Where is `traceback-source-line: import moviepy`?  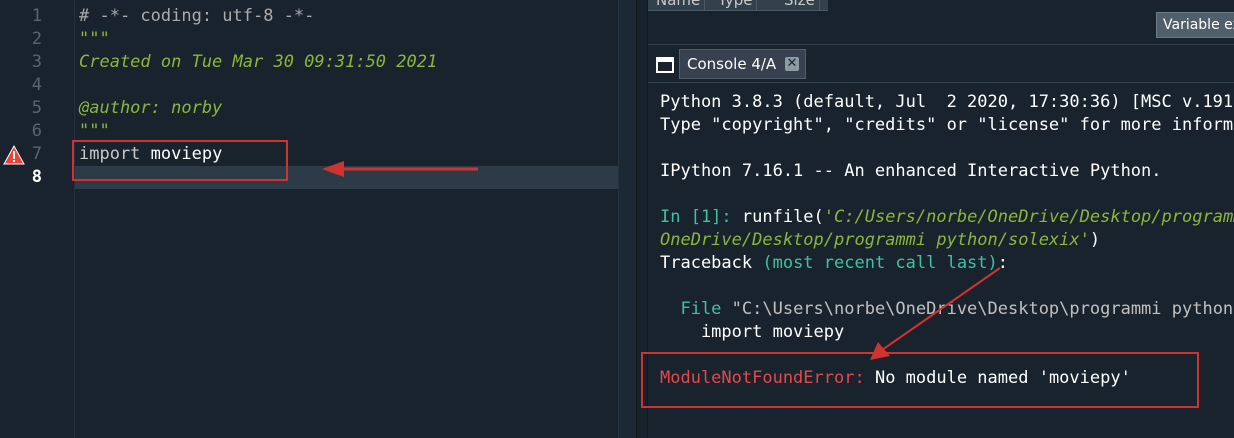
traceback-source-line: import moviepy is located at coordinates (752, 332).